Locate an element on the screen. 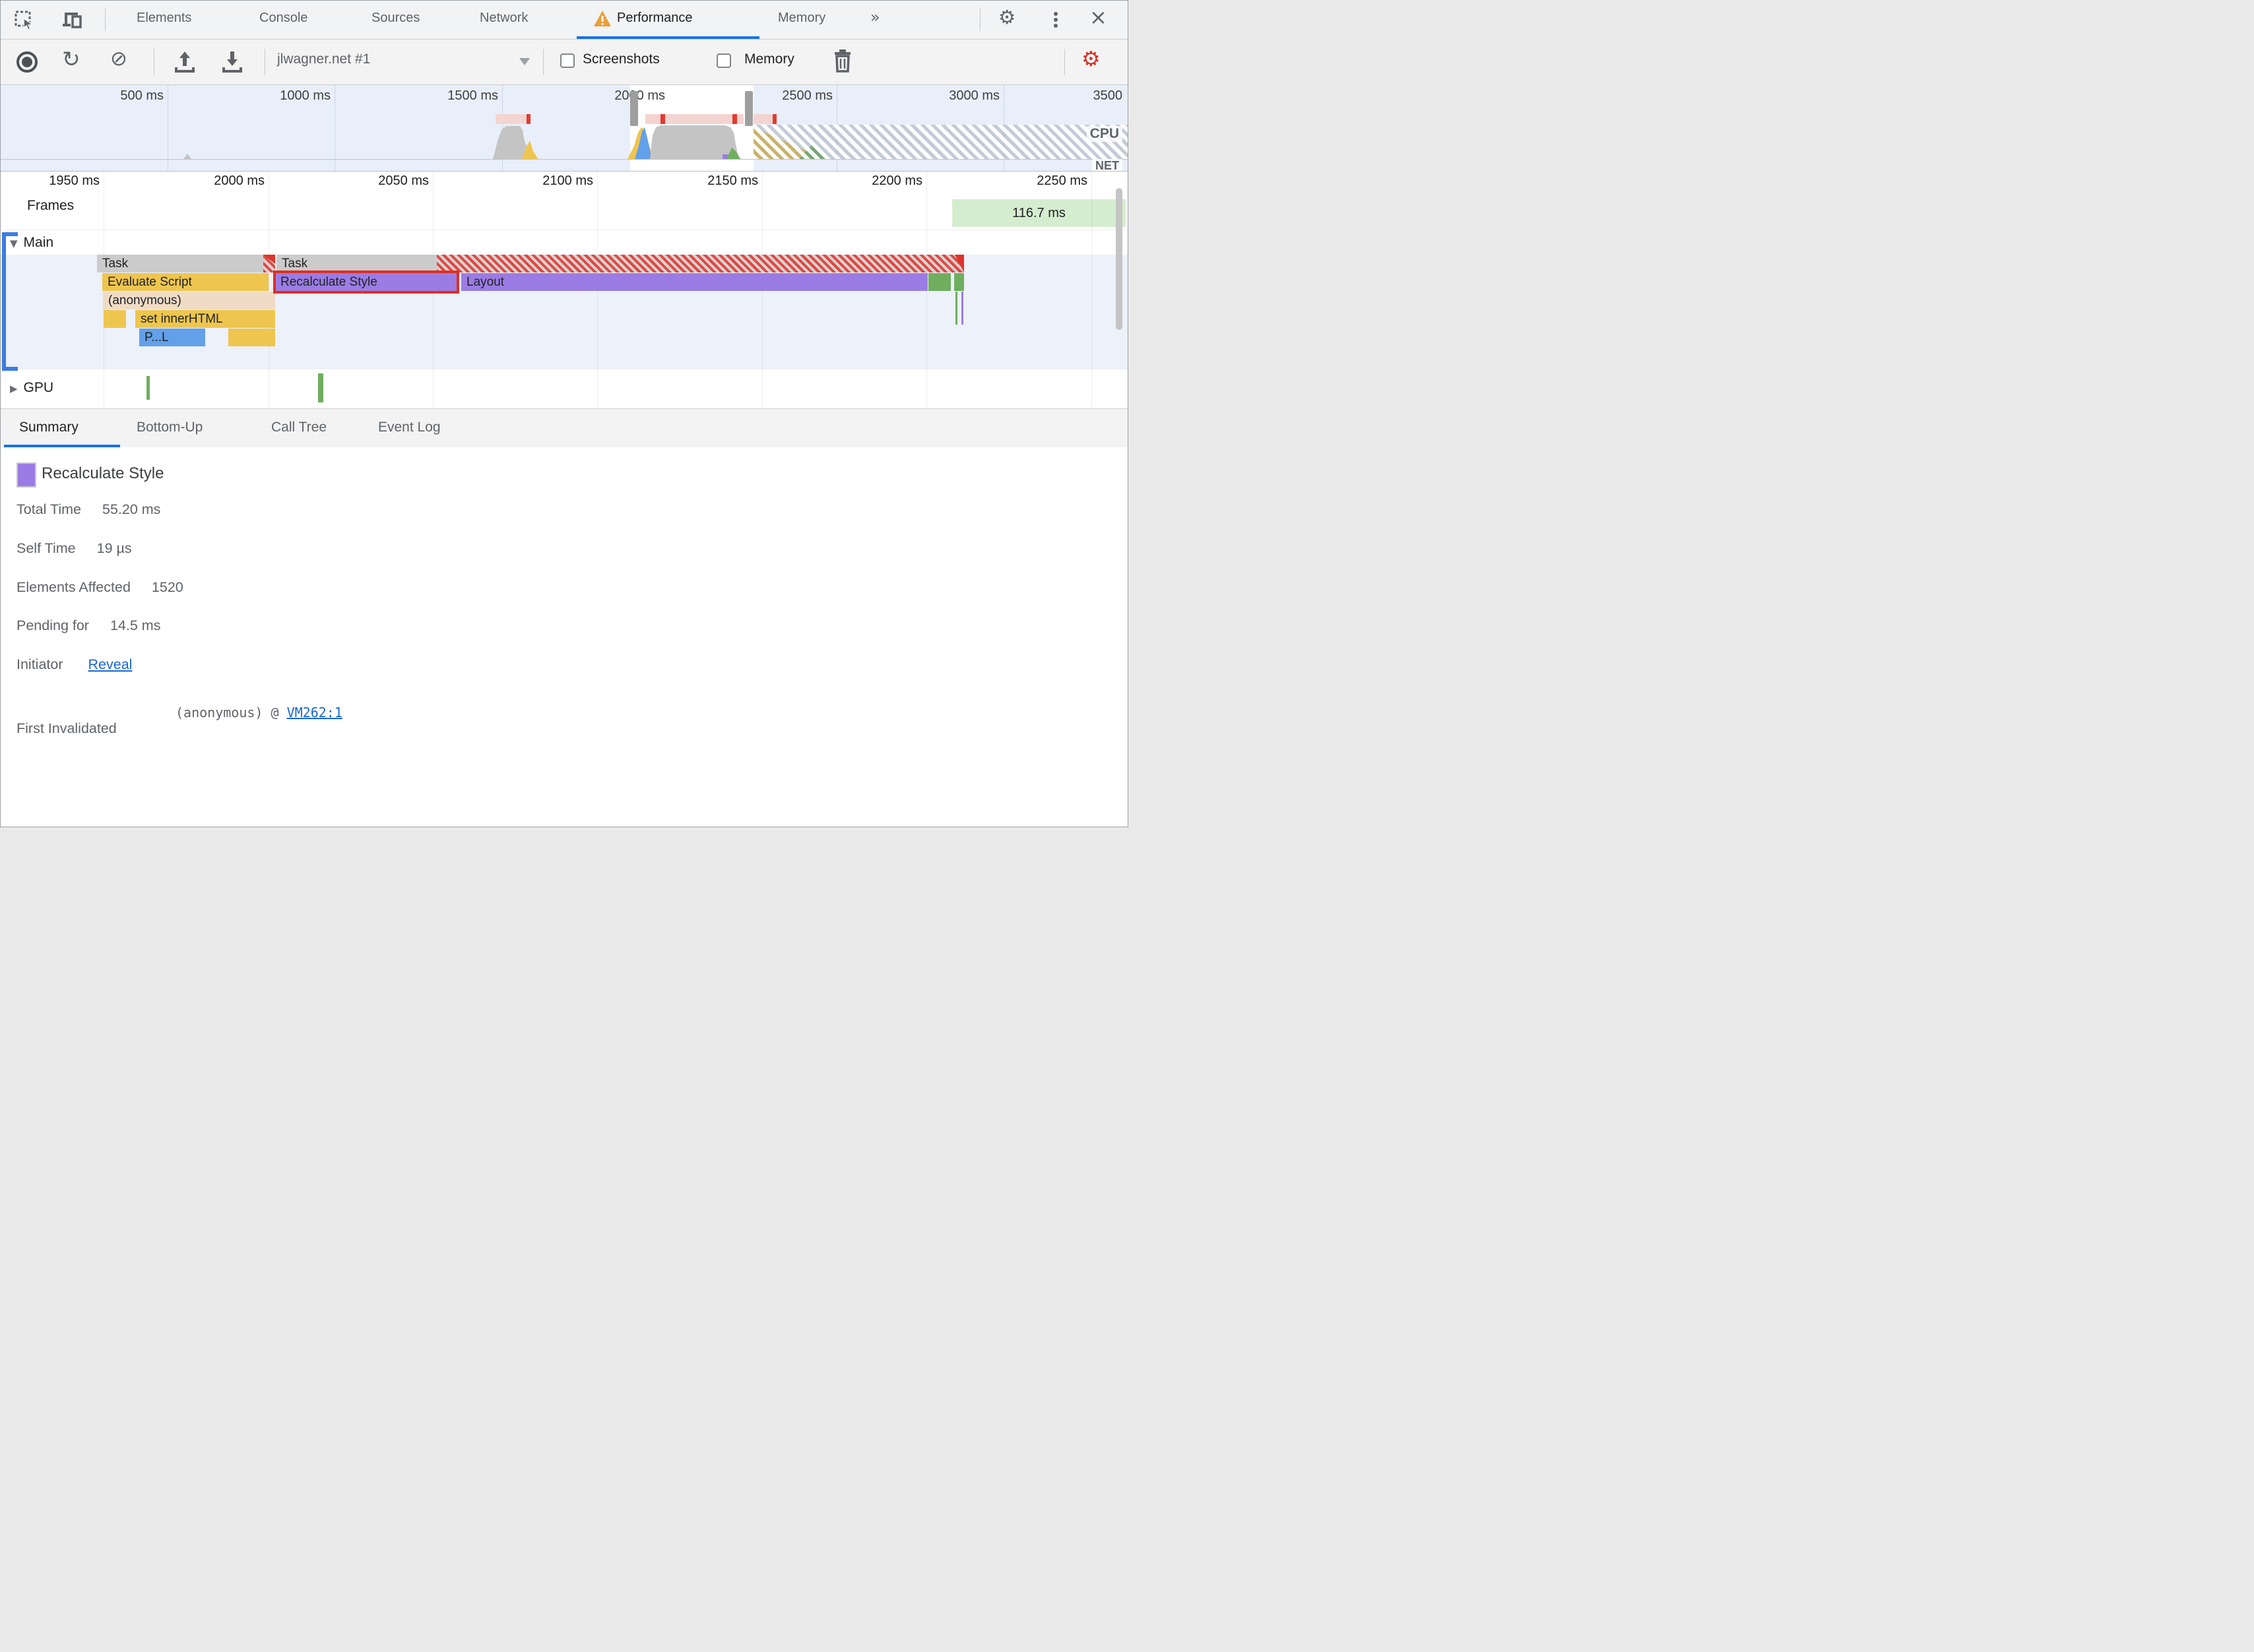  net-band: NET is located at coordinates (564, 165).